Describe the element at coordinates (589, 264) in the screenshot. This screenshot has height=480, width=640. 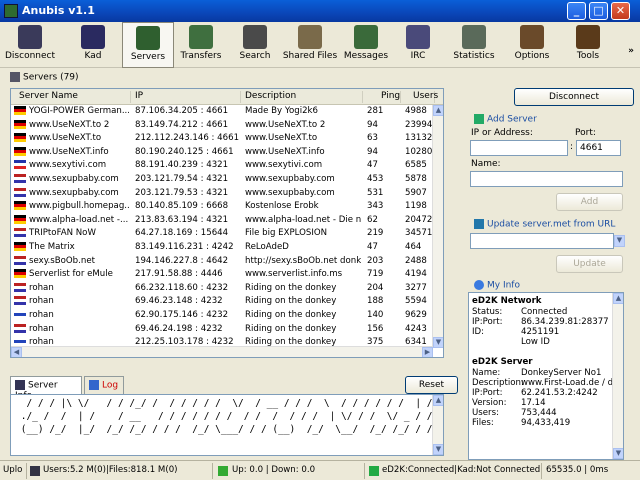
I see `update-button: Update` at that location.